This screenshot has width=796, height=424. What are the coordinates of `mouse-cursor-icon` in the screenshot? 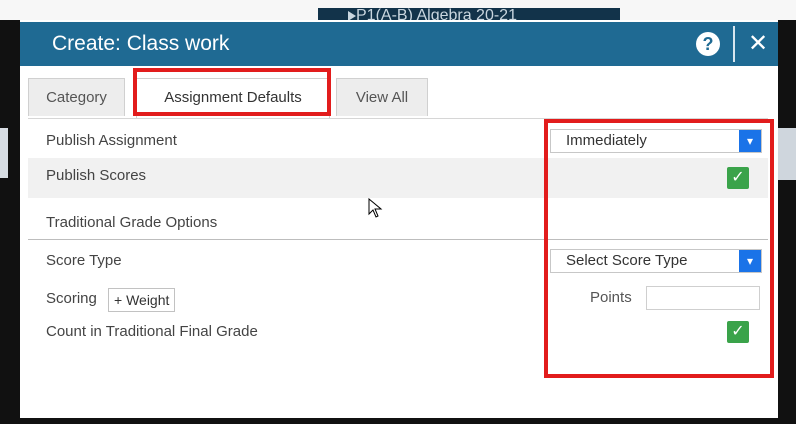 It's located at (375, 208).